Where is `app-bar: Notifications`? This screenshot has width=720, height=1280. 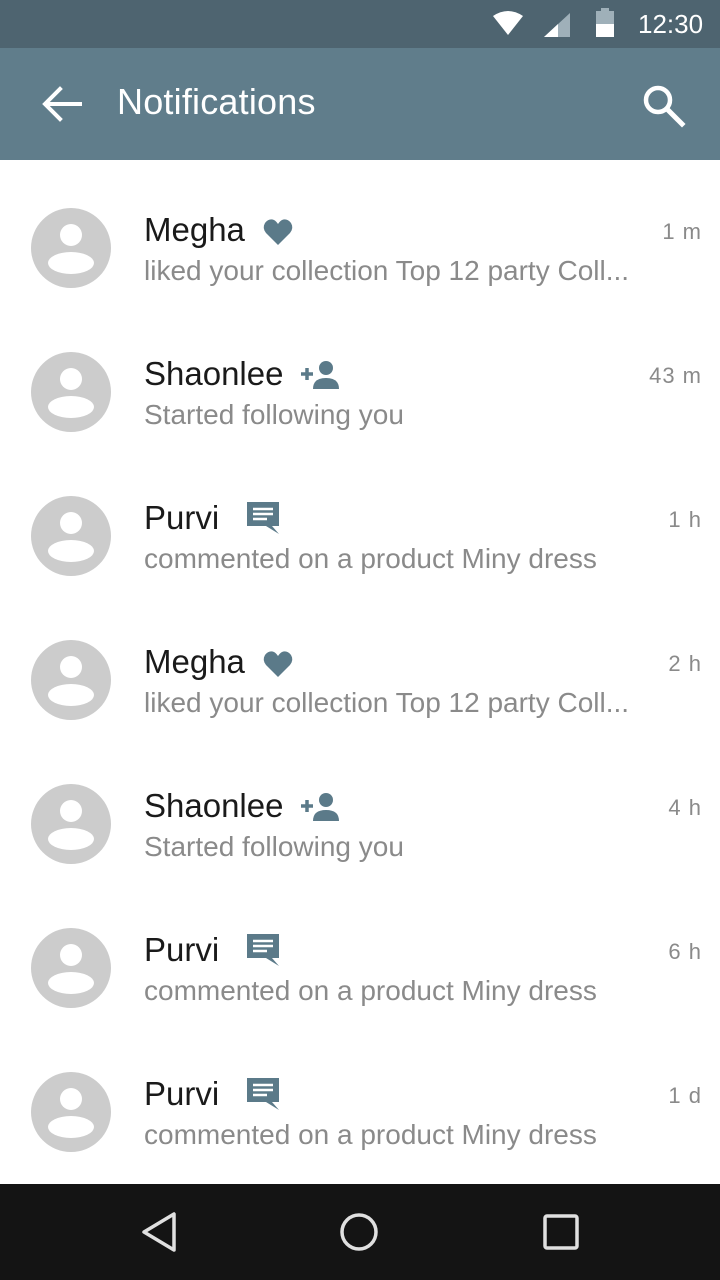 app-bar: Notifications is located at coordinates (360, 104).